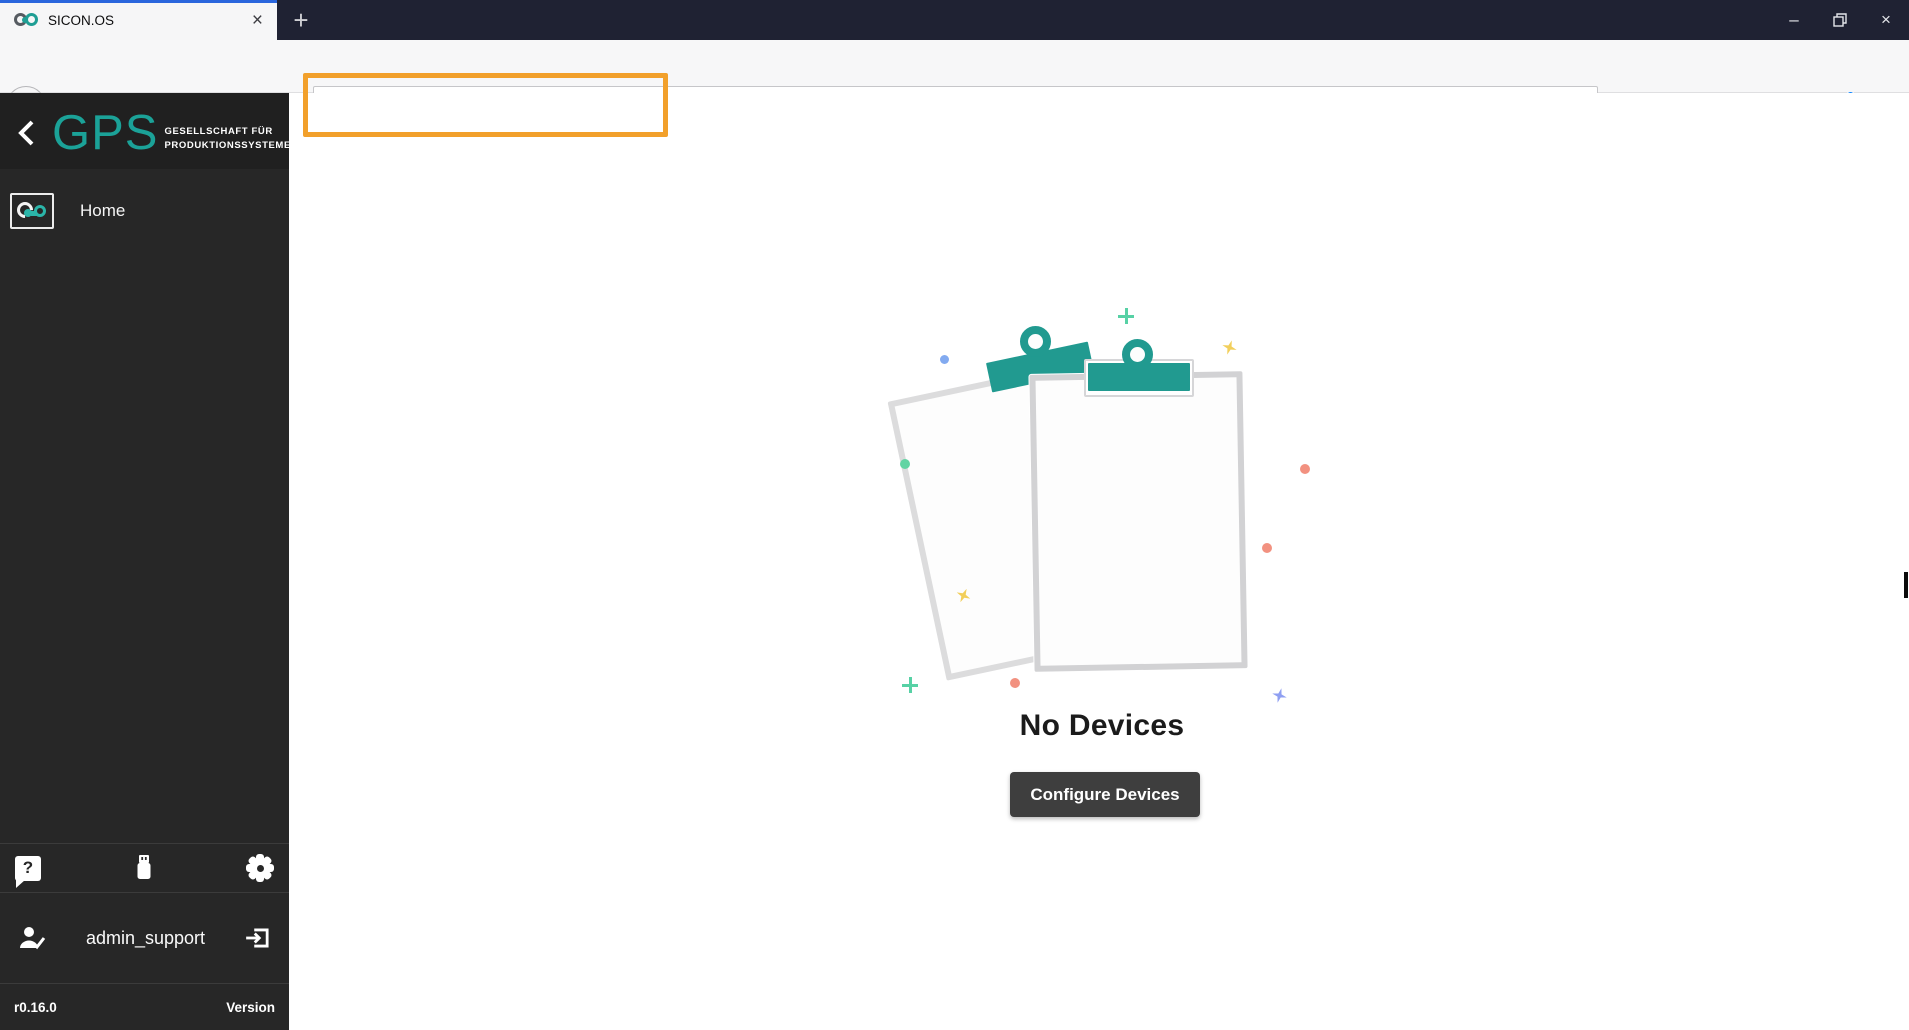 The image size is (1909, 1030). Describe the element at coordinates (144, 1006) in the screenshot. I see `sidebar-version-row: r0.16.0 Version` at that location.